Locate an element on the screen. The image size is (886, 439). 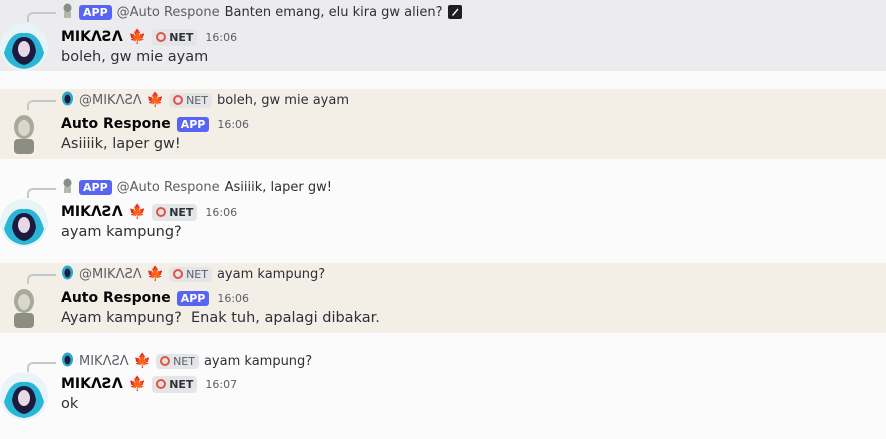
message-text: boleh, gw mie ayam is located at coordinates (135, 57).